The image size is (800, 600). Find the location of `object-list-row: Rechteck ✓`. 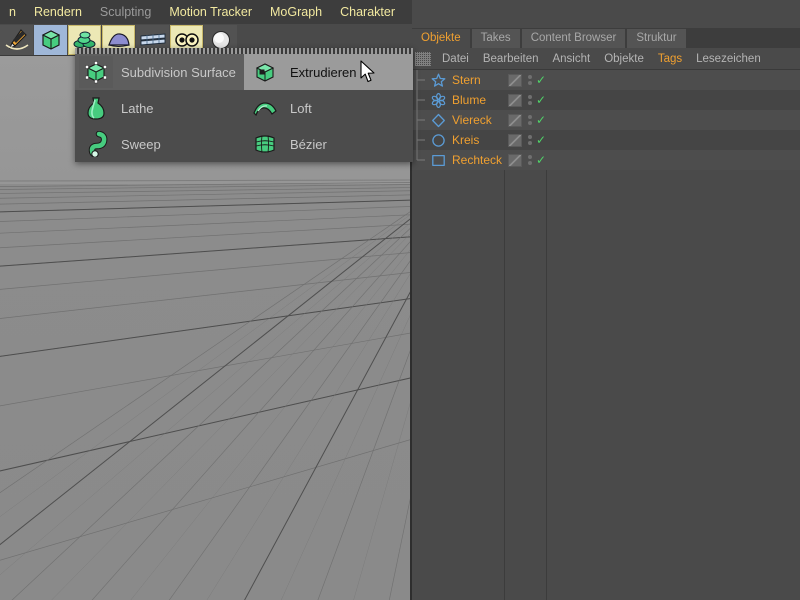

object-list-row: Rechteck ✓ is located at coordinates (606, 160).